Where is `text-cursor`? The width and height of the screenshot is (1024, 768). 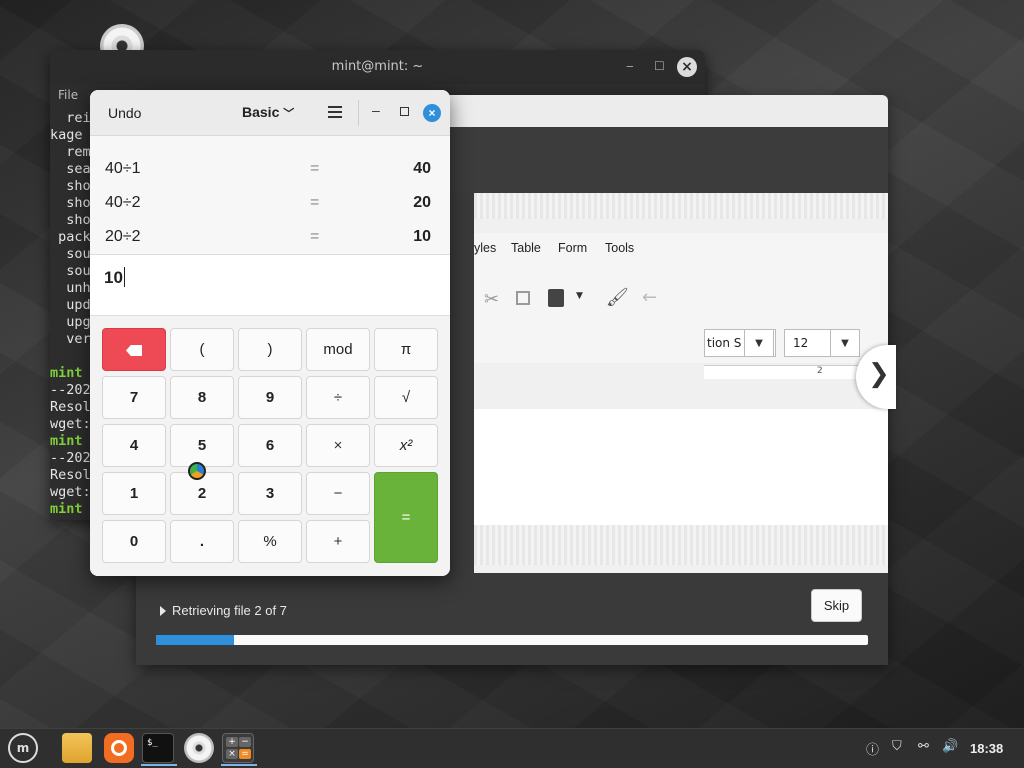 text-cursor is located at coordinates (124, 277).